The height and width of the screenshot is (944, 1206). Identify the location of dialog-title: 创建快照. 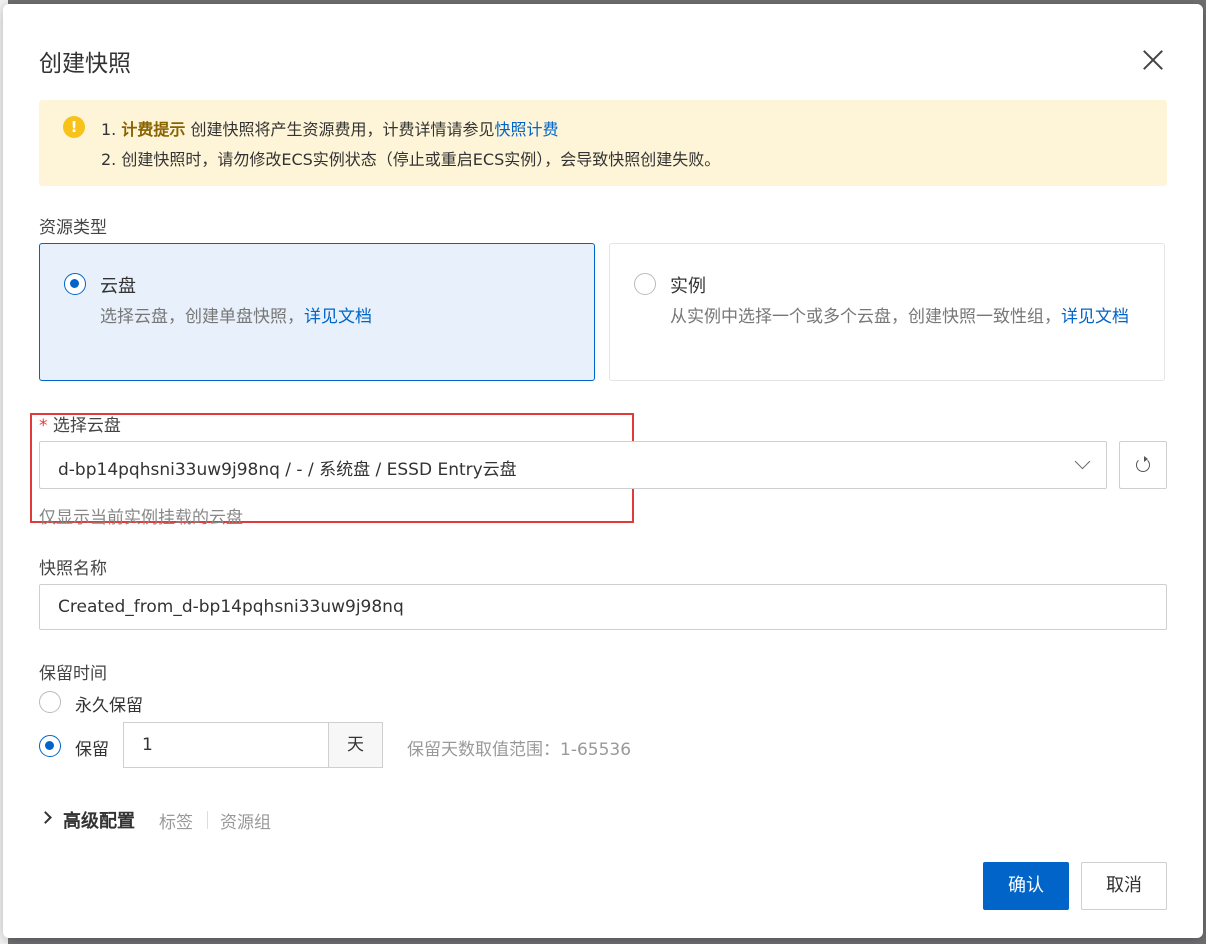
(85, 64).